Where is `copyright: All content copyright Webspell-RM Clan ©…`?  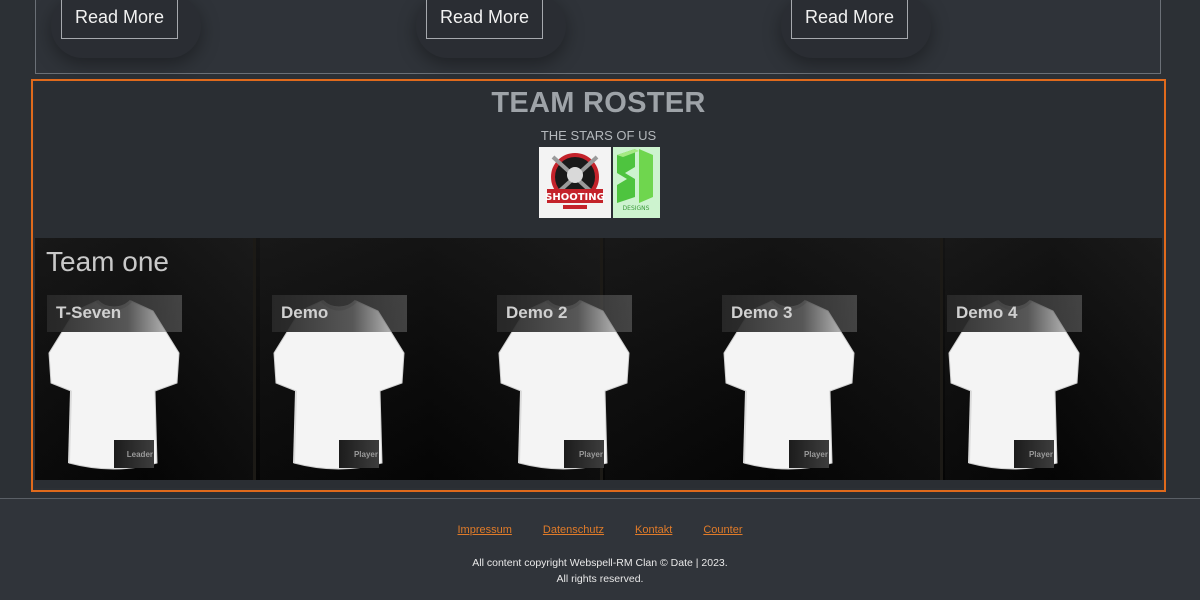 copyright: All content copyright Webspell-RM Clan ©… is located at coordinates (600, 571).